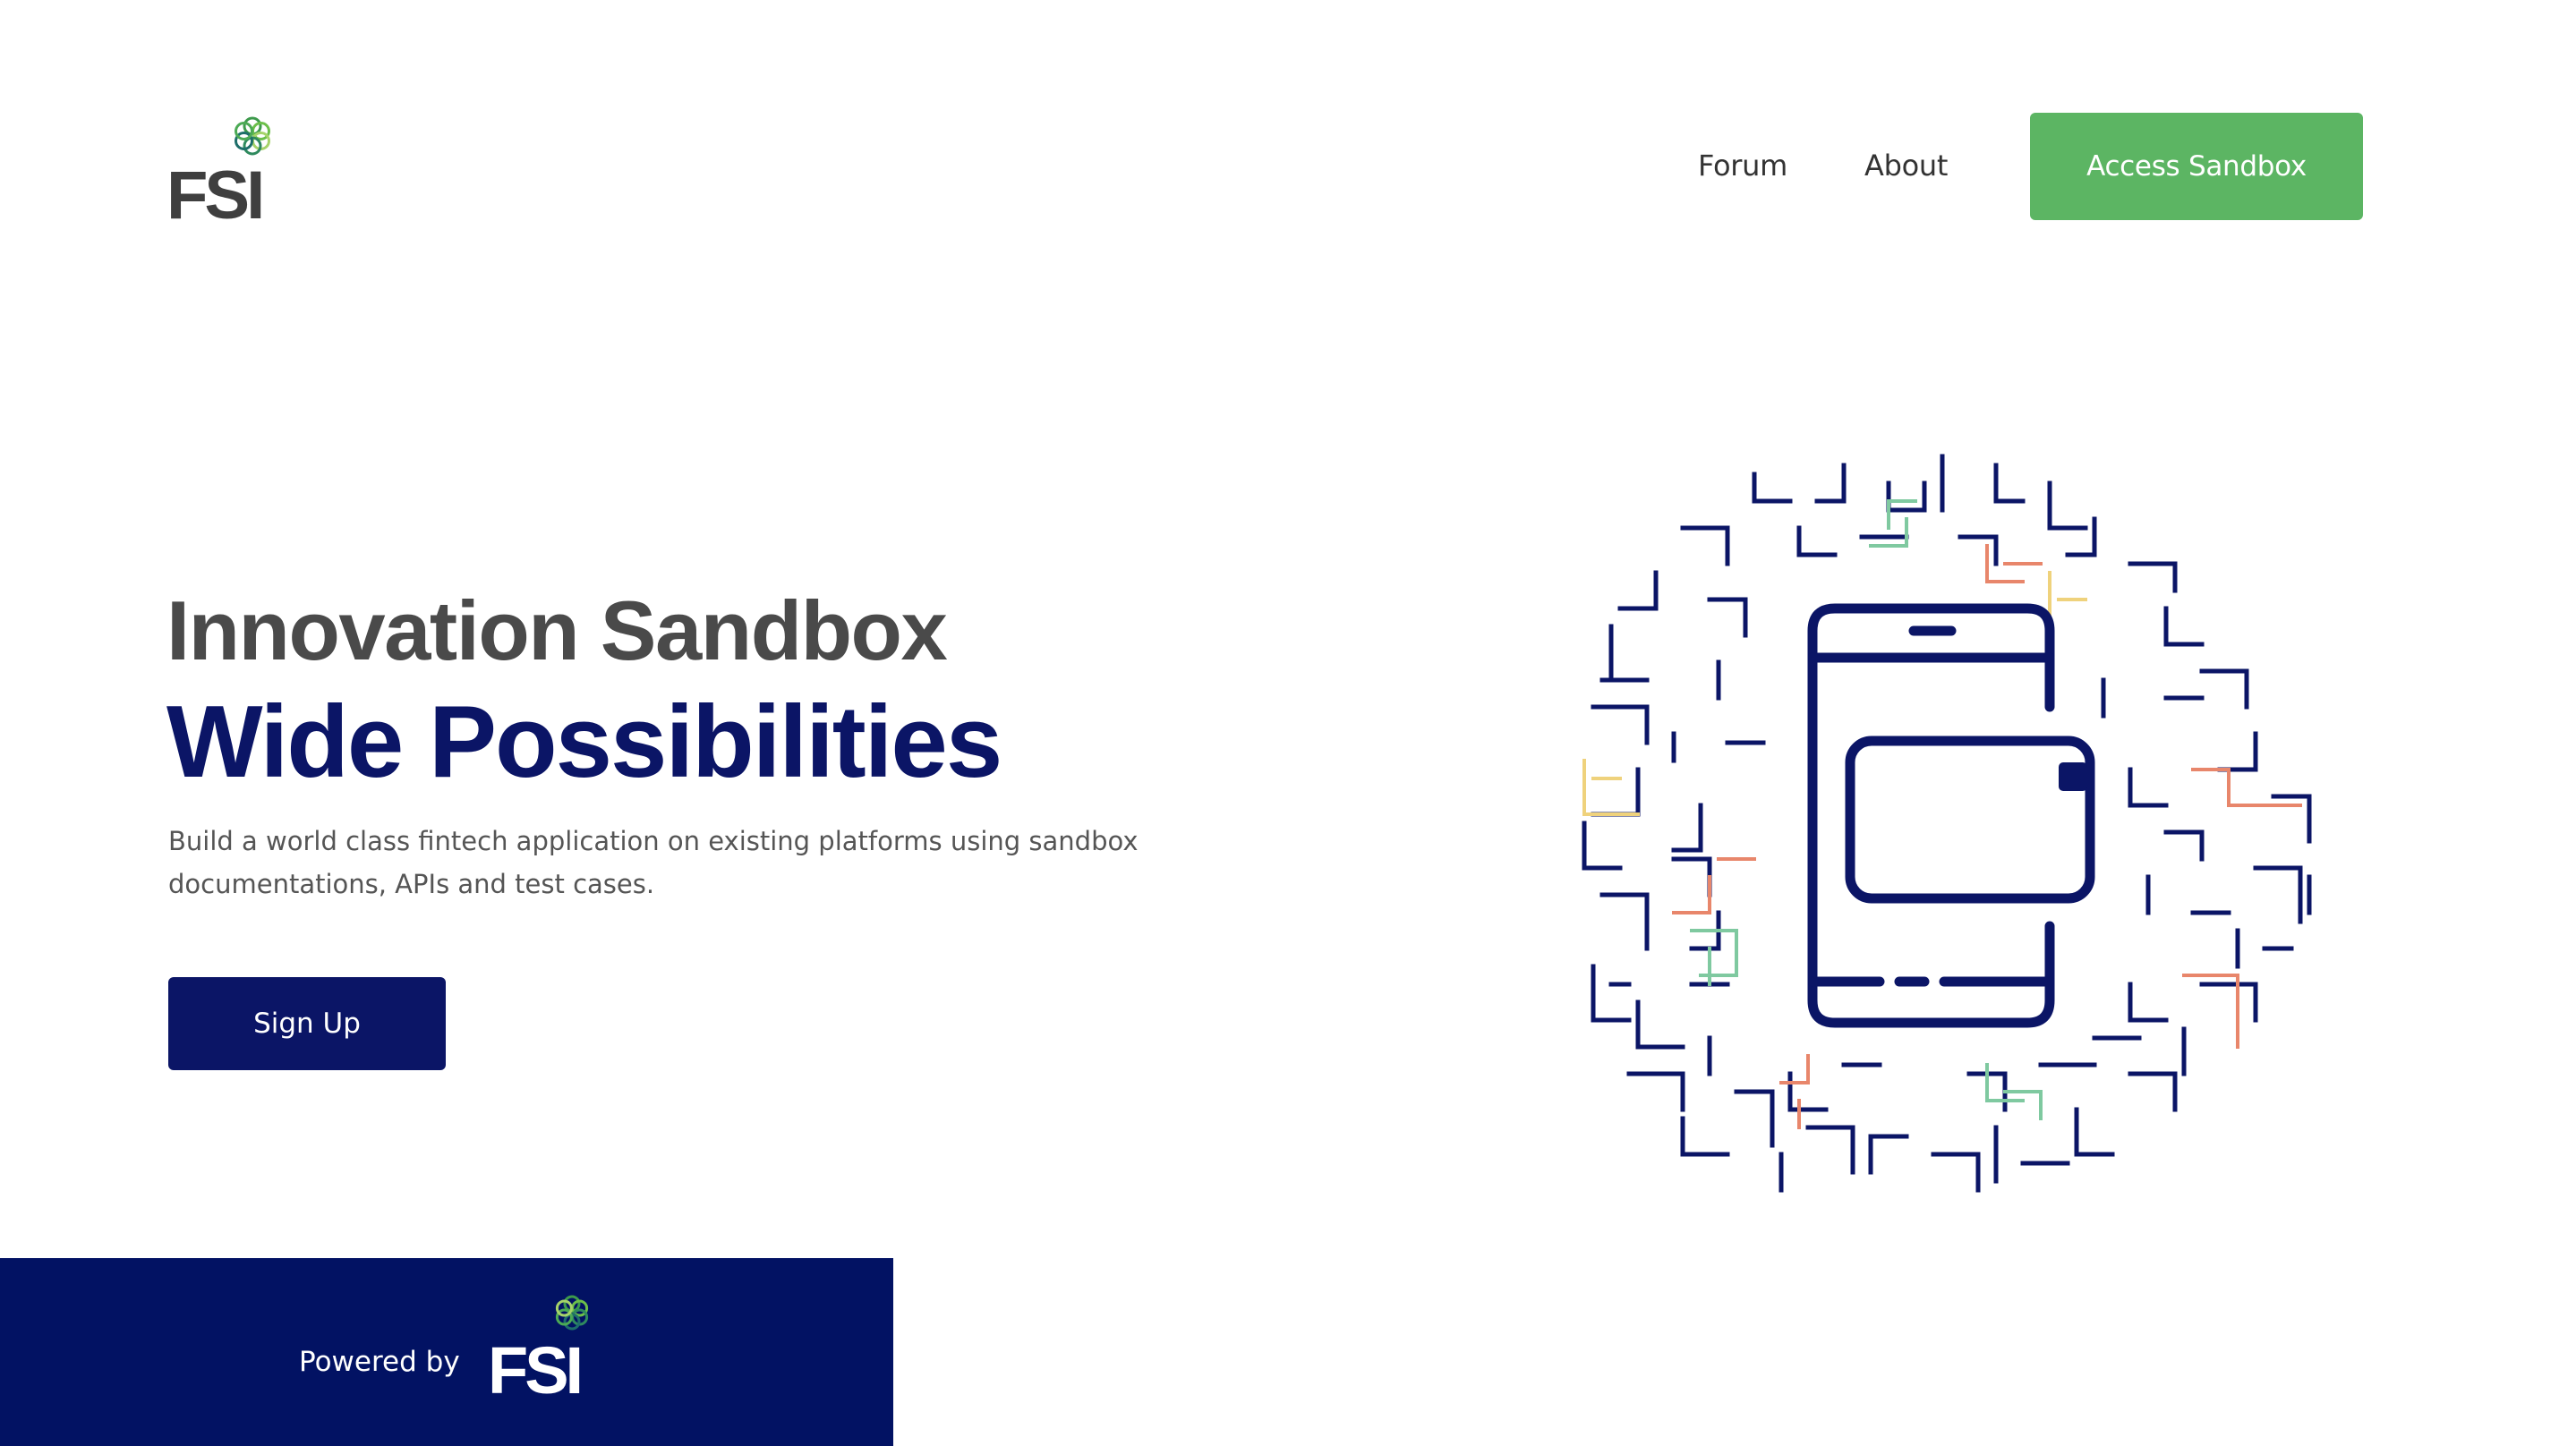  Describe the element at coordinates (307, 1023) in the screenshot. I see `sign-up-button: Sign Up` at that location.